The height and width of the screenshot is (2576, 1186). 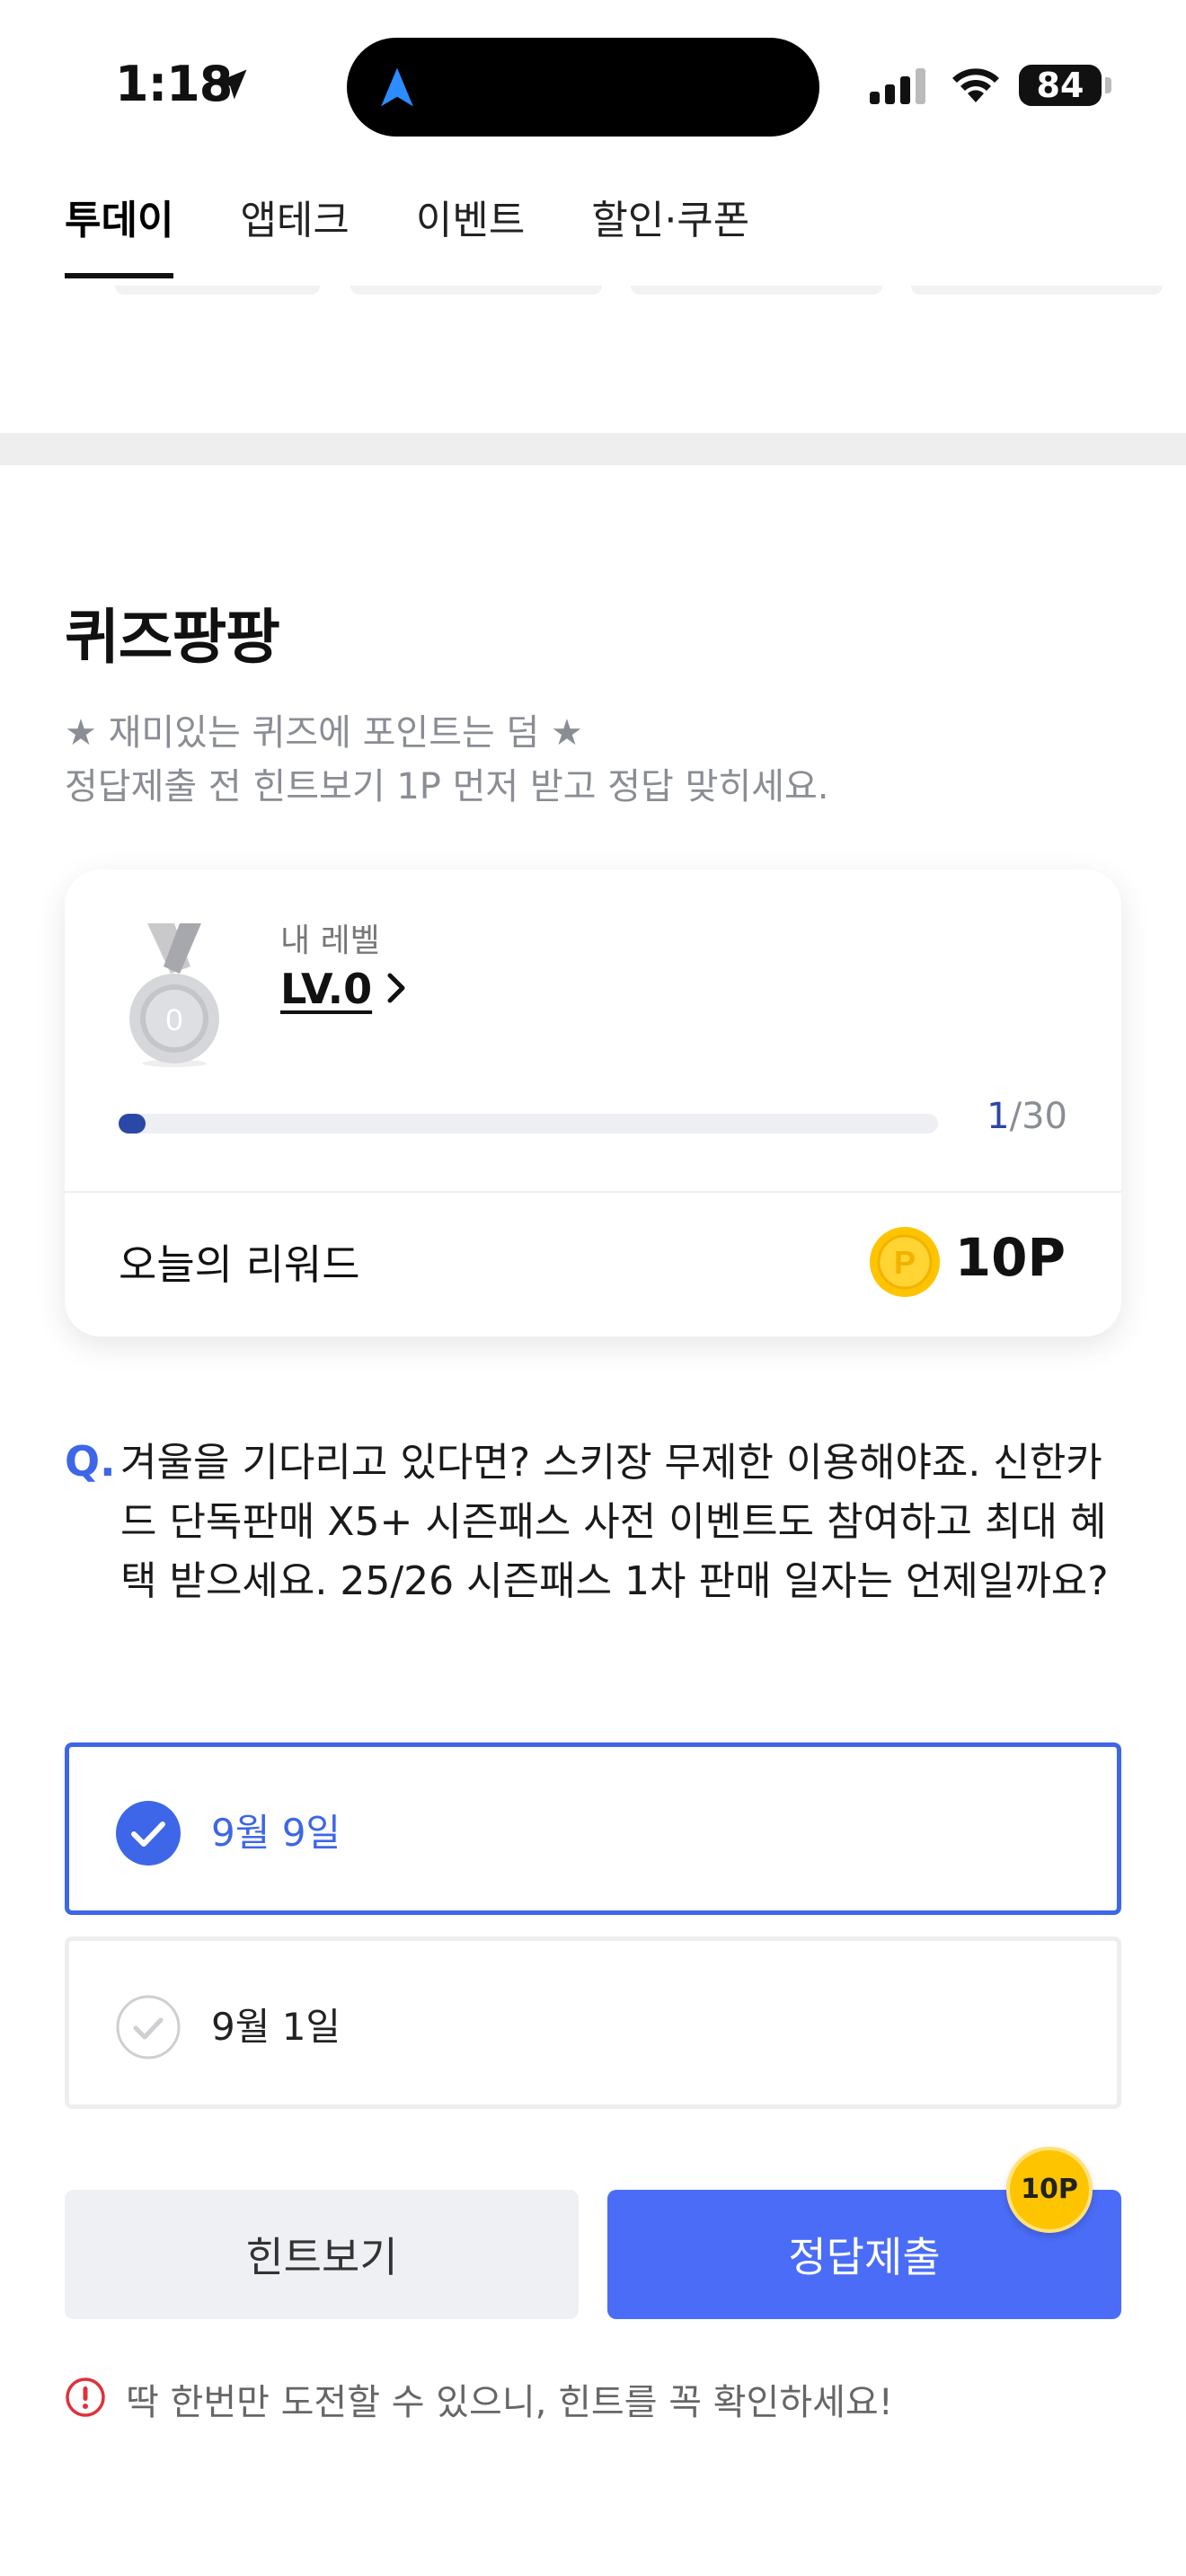 What do you see at coordinates (976, 85) in the screenshot?
I see `wifi-icon` at bounding box center [976, 85].